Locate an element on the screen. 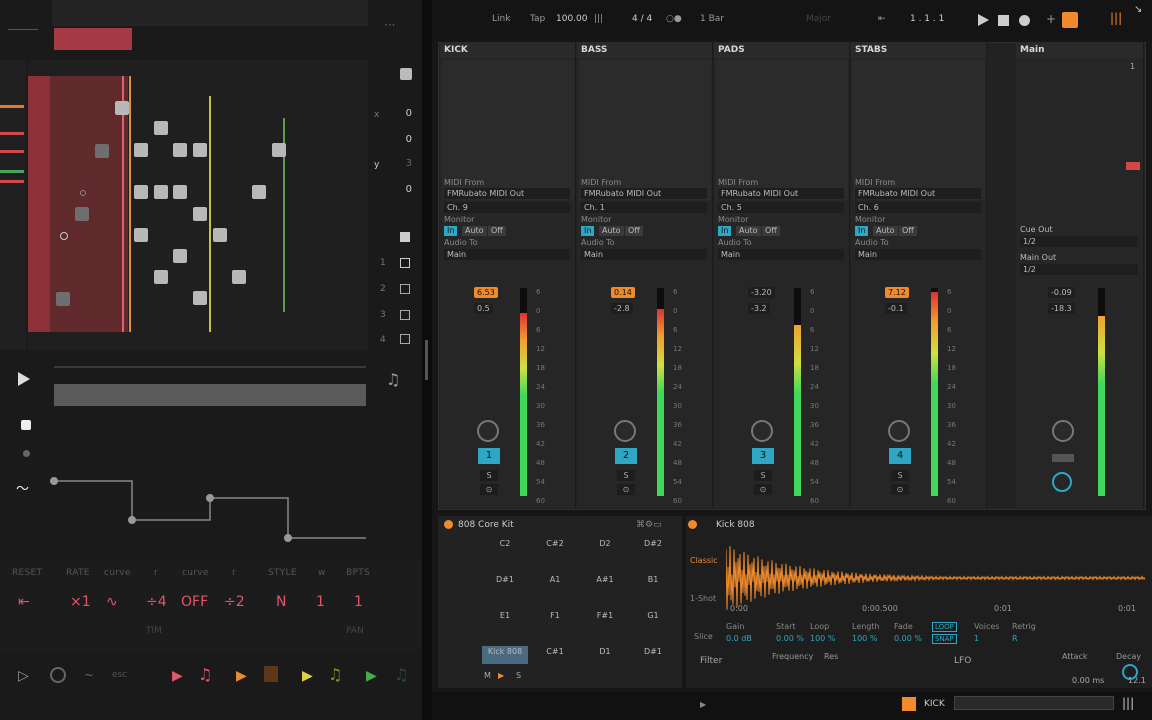  stop-clip-icon is located at coordinates (1133, 166).